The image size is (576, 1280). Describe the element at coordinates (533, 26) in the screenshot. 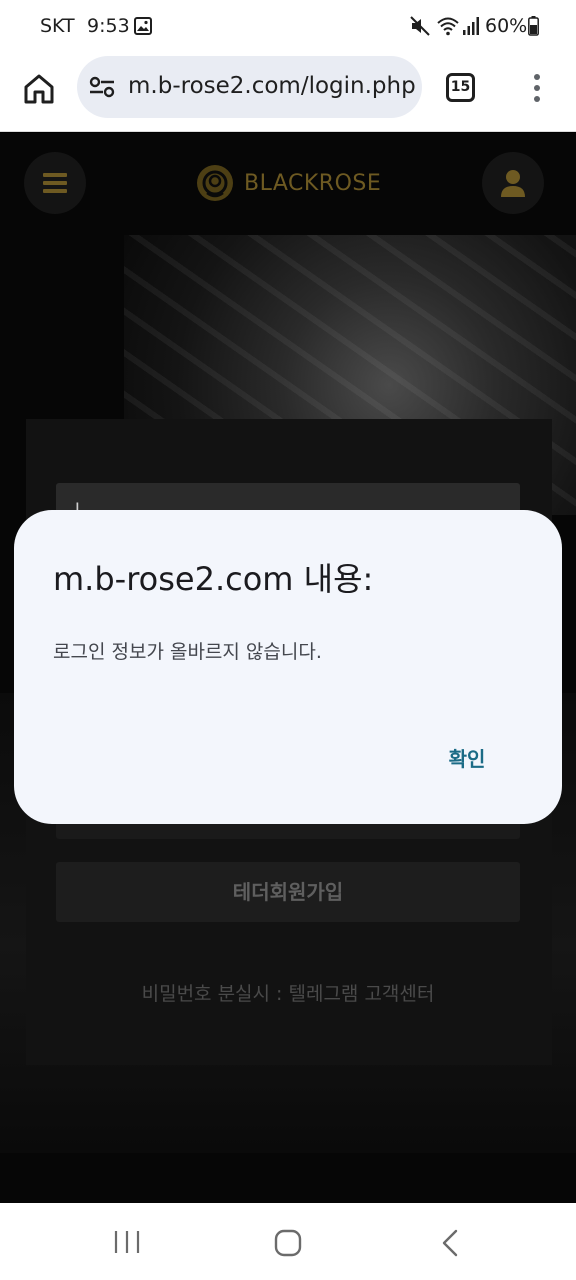

I see `battery-icon` at that location.